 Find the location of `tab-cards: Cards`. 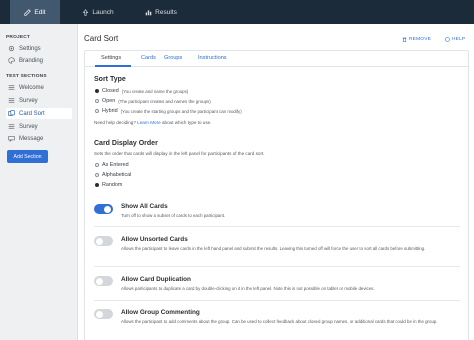

tab-cards: Cards is located at coordinates (148, 58).